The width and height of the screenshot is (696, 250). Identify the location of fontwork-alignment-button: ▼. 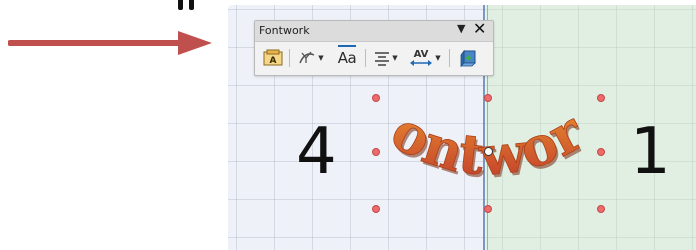
(386, 58).